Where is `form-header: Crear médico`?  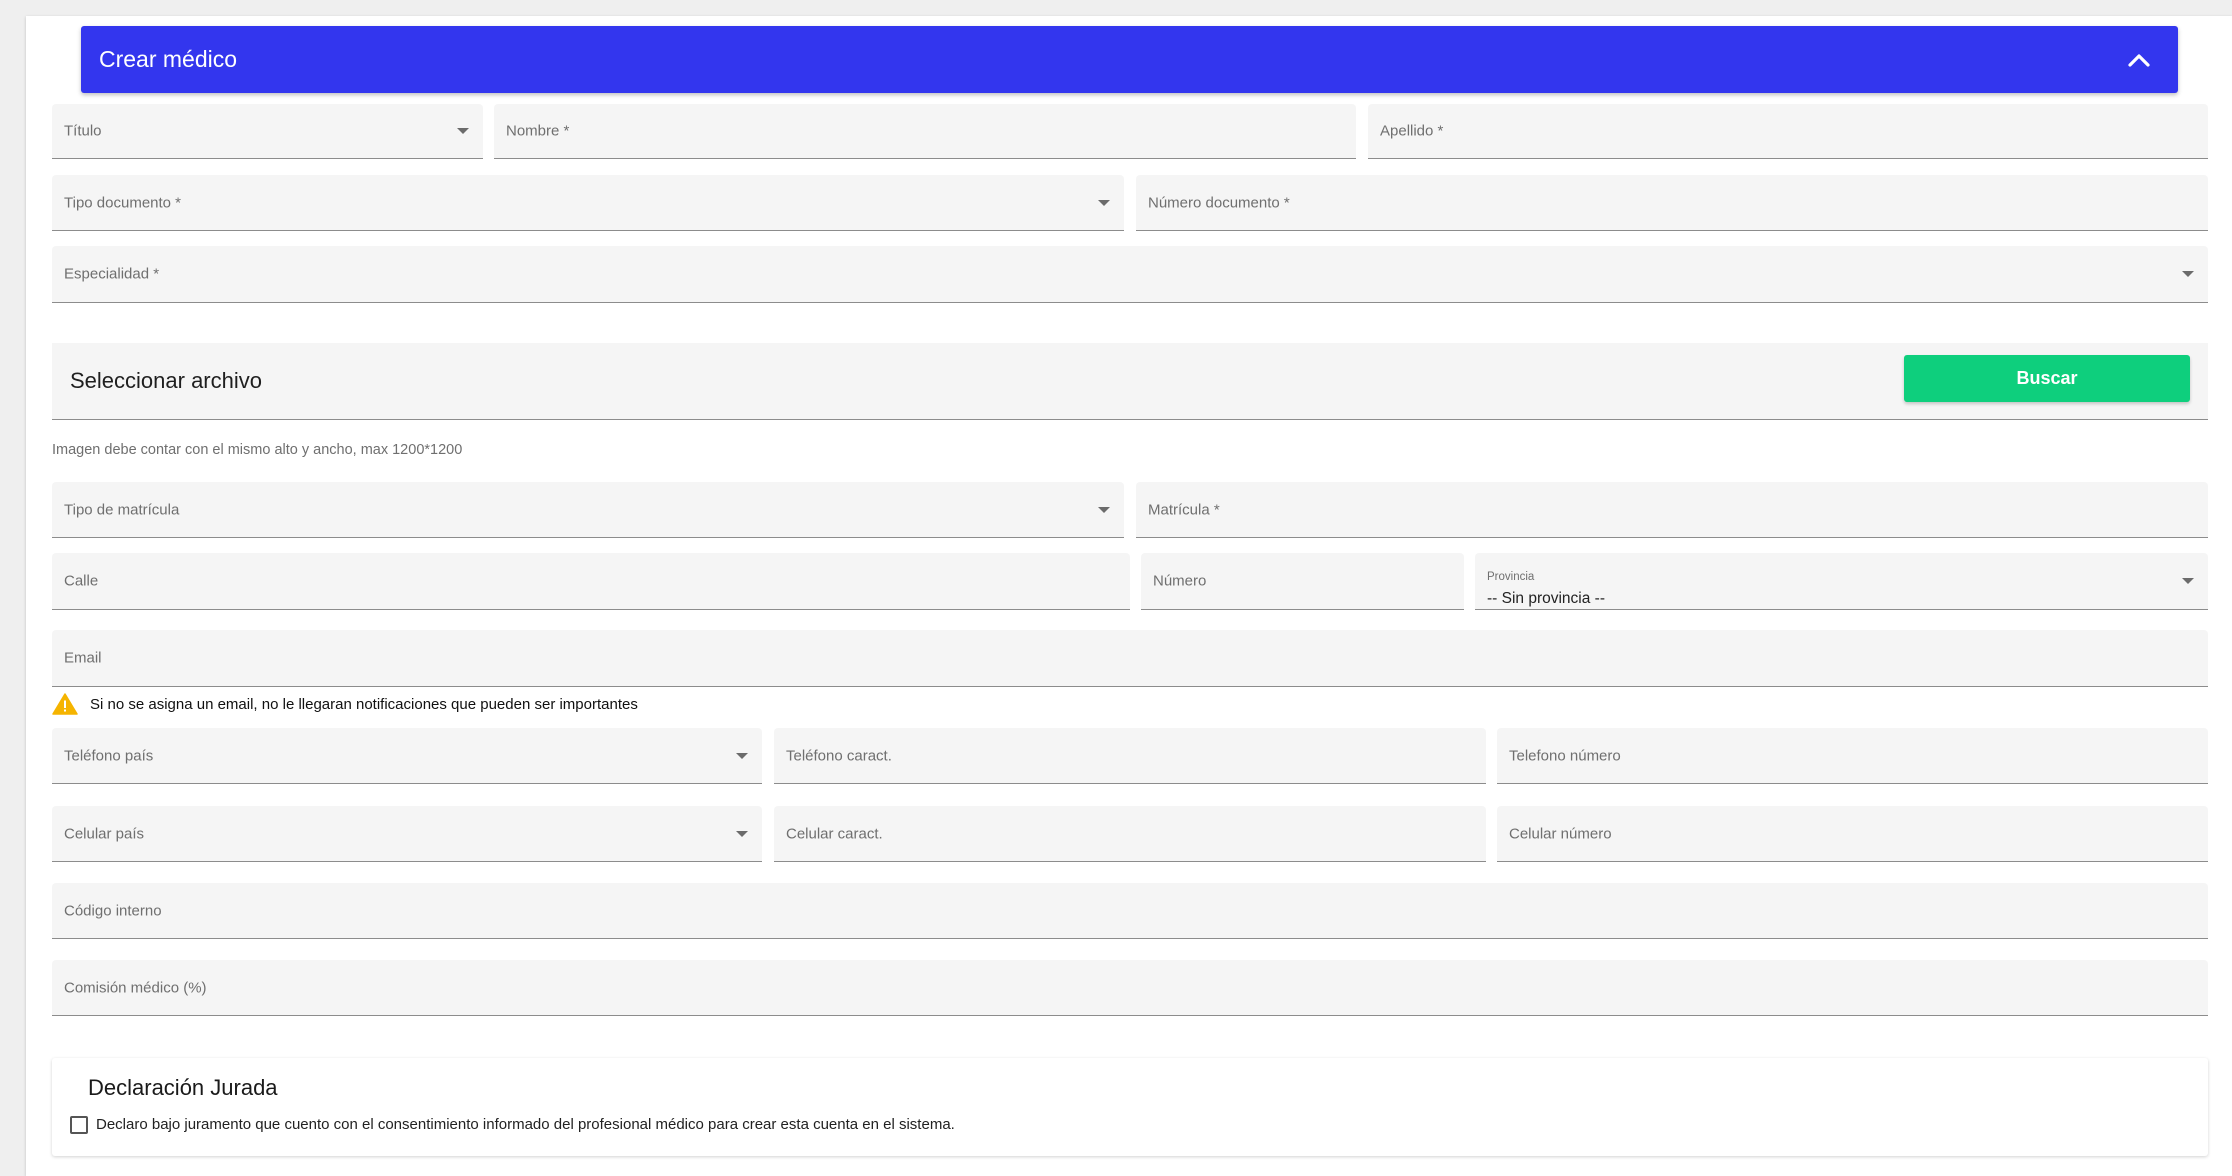
form-header: Crear médico is located at coordinates (1129, 59).